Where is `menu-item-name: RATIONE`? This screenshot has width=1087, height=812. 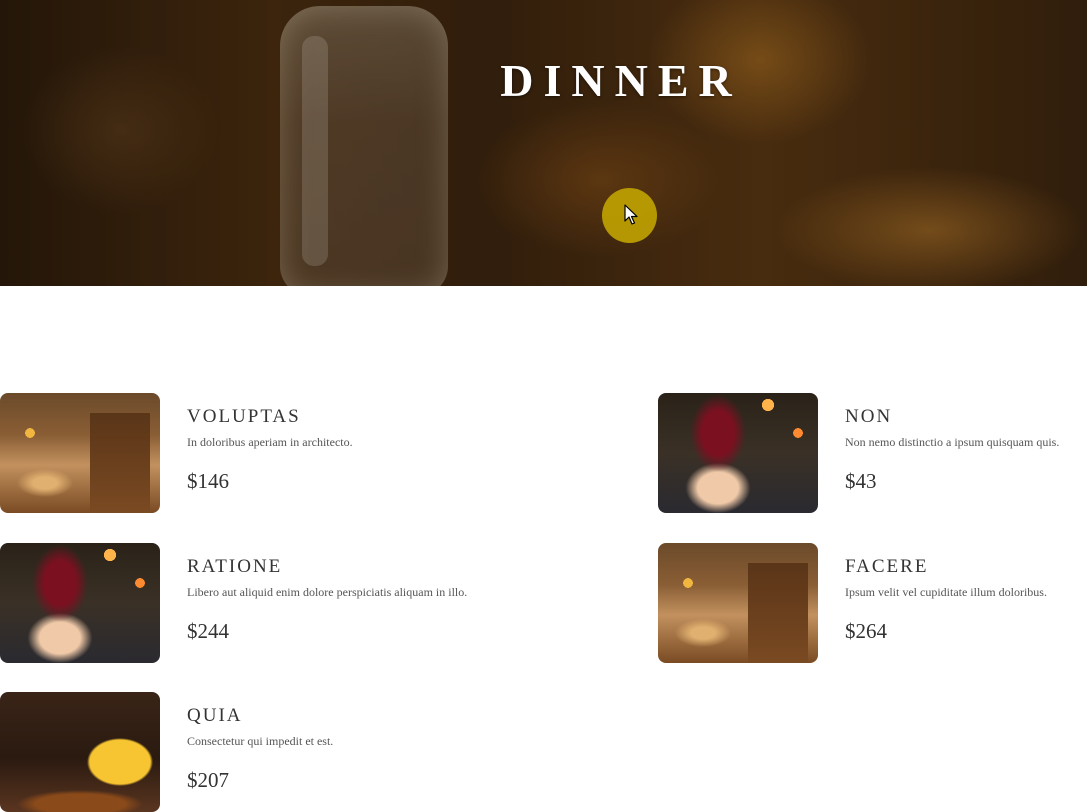
menu-item-name: RATIONE is located at coordinates (235, 566).